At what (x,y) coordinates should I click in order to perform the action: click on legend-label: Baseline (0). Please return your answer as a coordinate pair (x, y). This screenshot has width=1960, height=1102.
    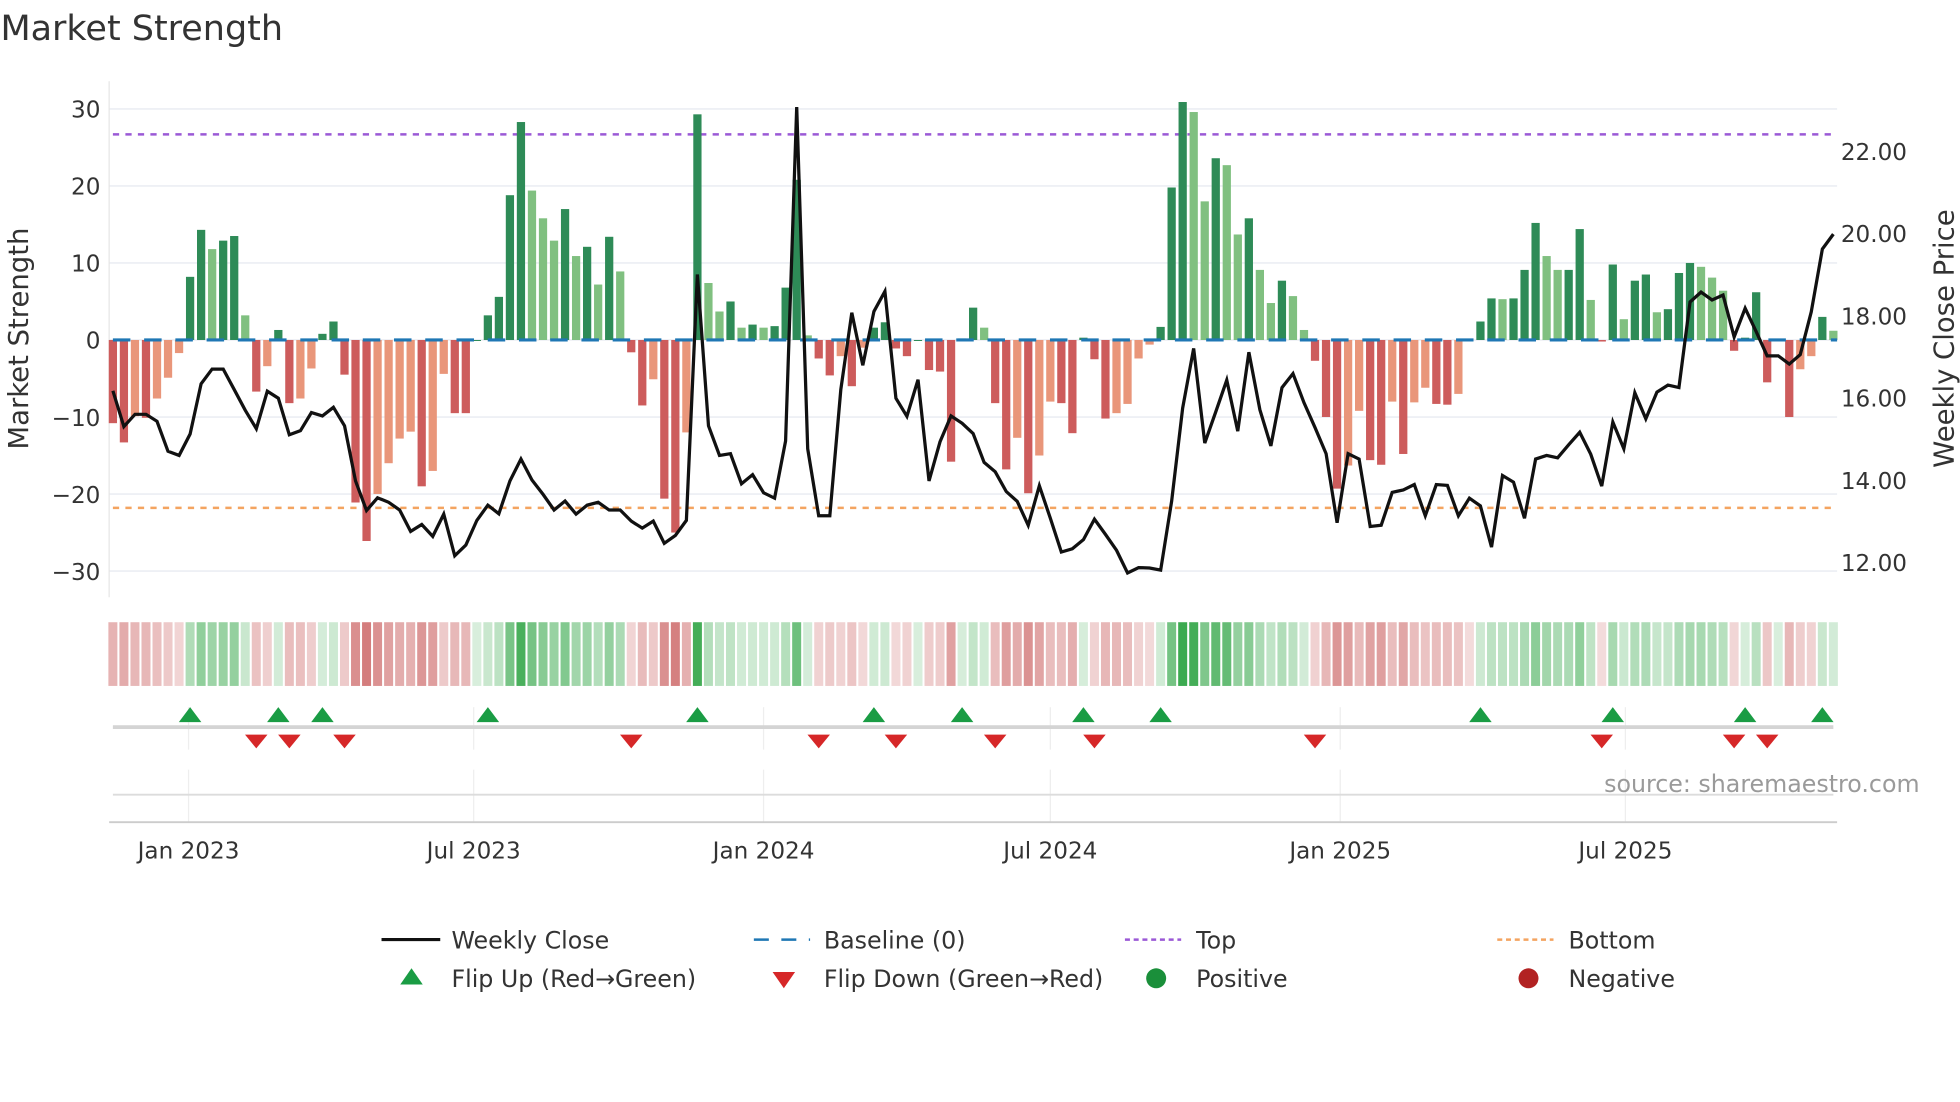
    Looking at the image, I should click on (895, 940).